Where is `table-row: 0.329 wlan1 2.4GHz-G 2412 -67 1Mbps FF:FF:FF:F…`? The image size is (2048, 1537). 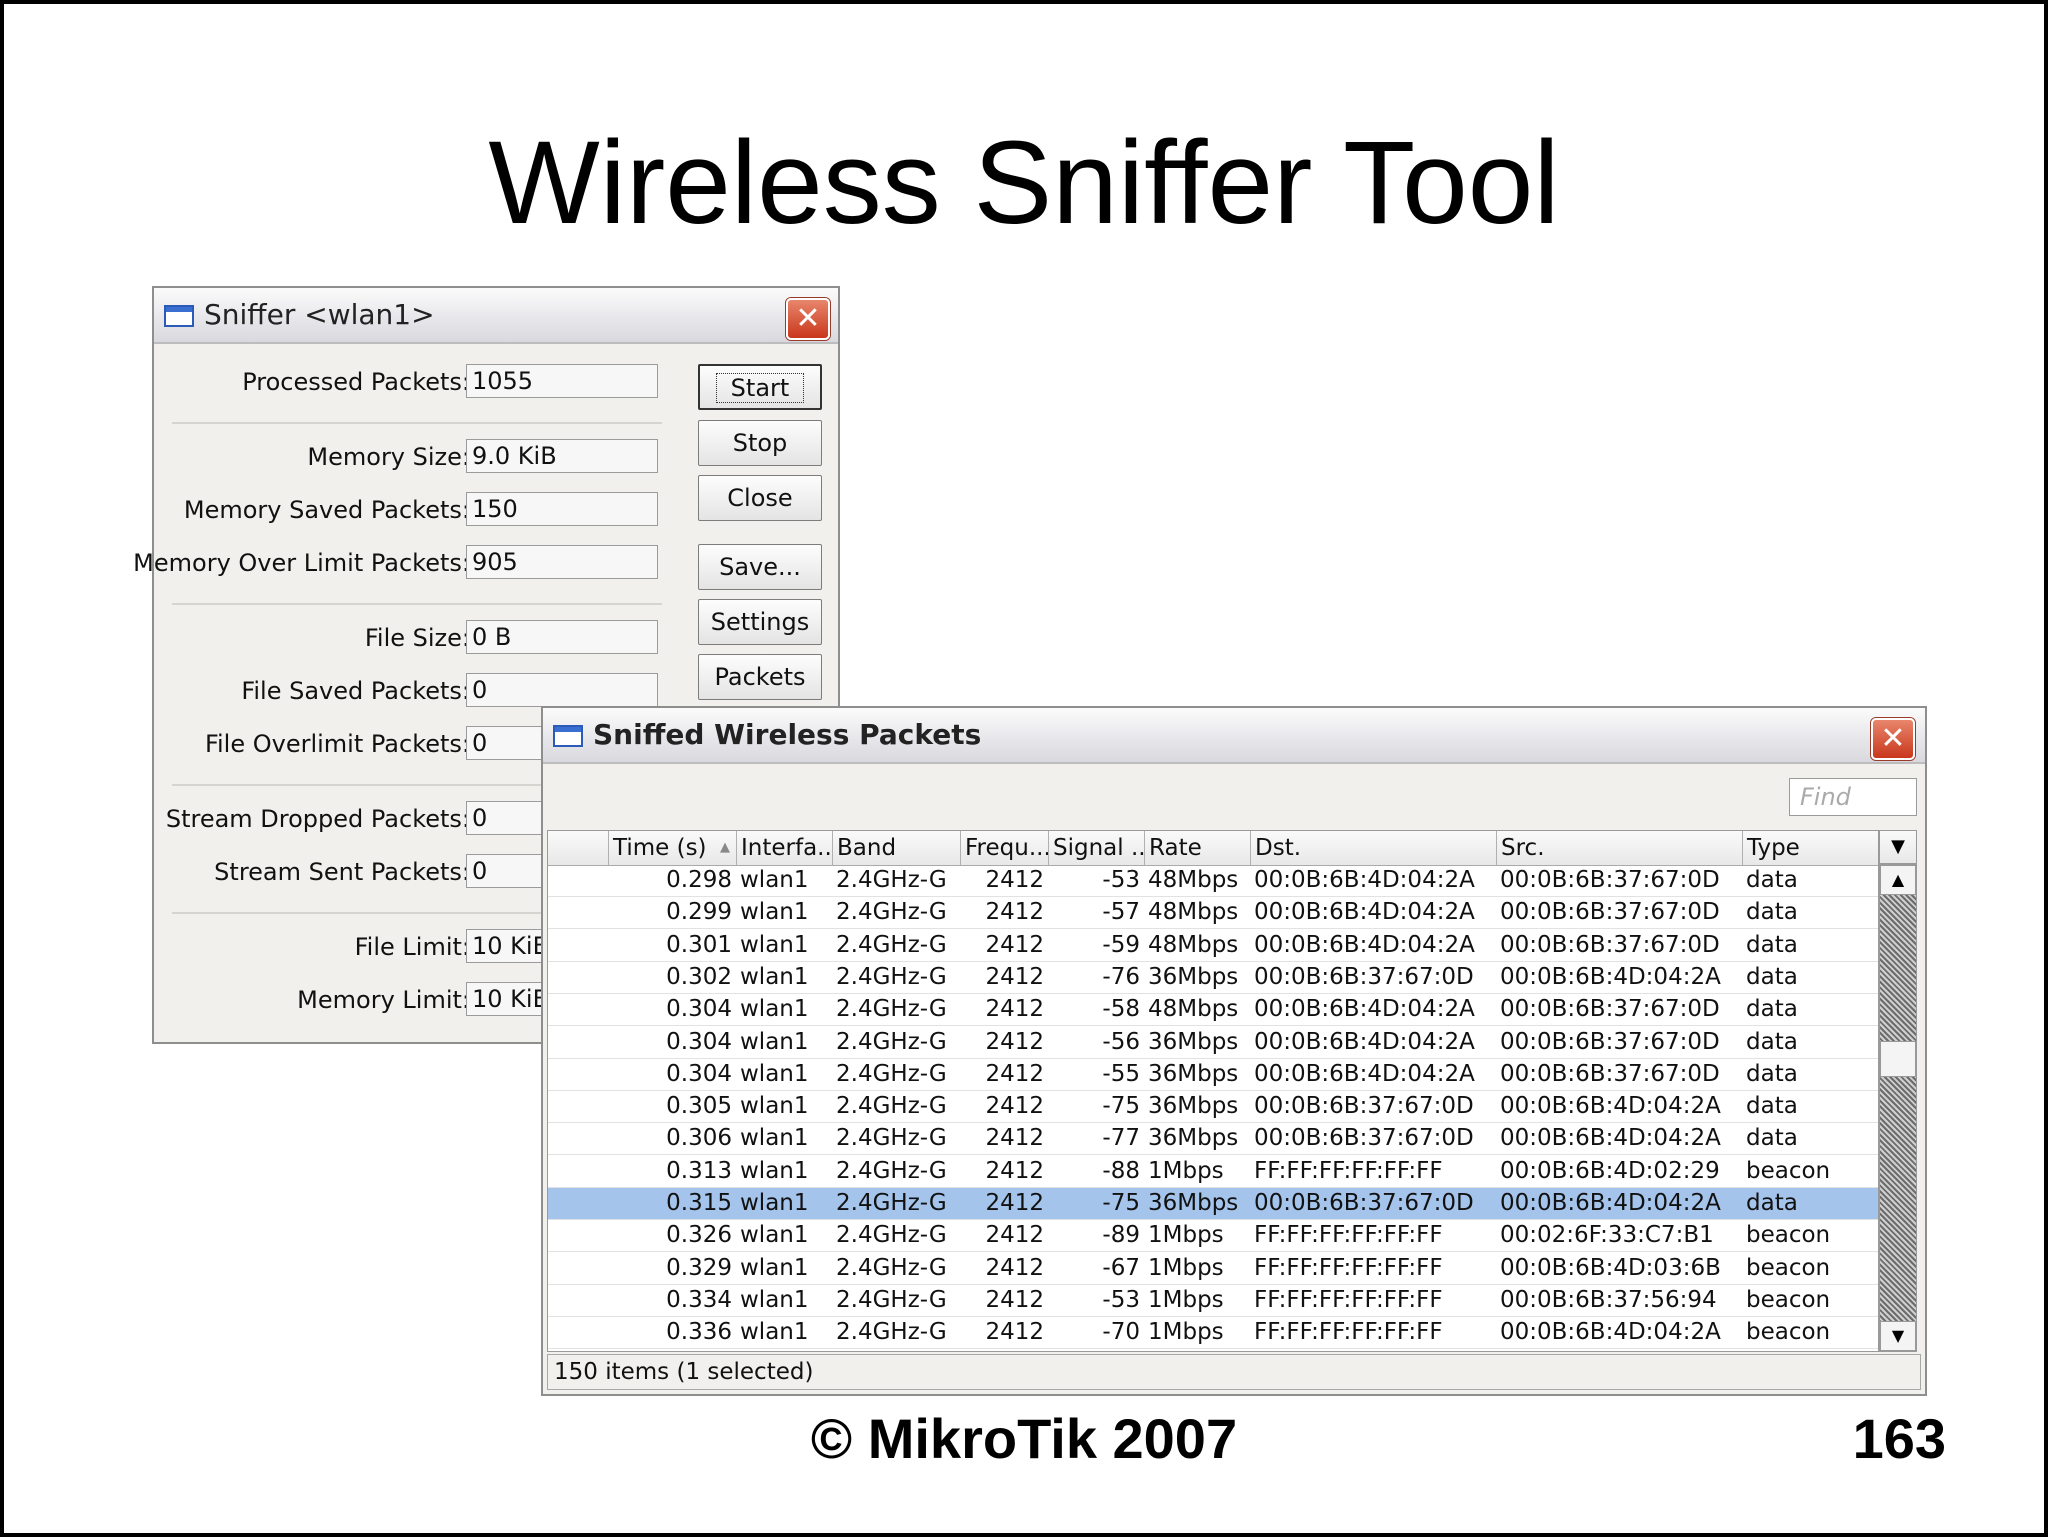
table-row: 0.329 wlan1 2.4GHz-G 2412 -67 1Mbps FF:FF:FF:F… is located at coordinates (1213, 1269).